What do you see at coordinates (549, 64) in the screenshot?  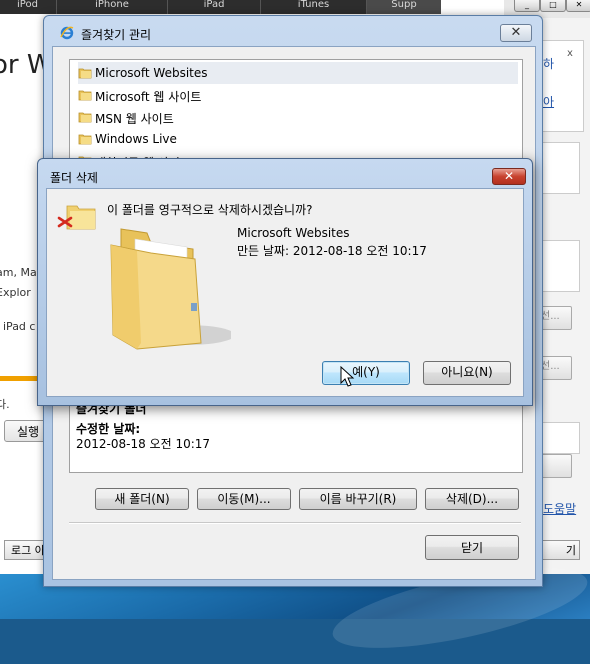 I see `panel-text: 하` at bounding box center [549, 64].